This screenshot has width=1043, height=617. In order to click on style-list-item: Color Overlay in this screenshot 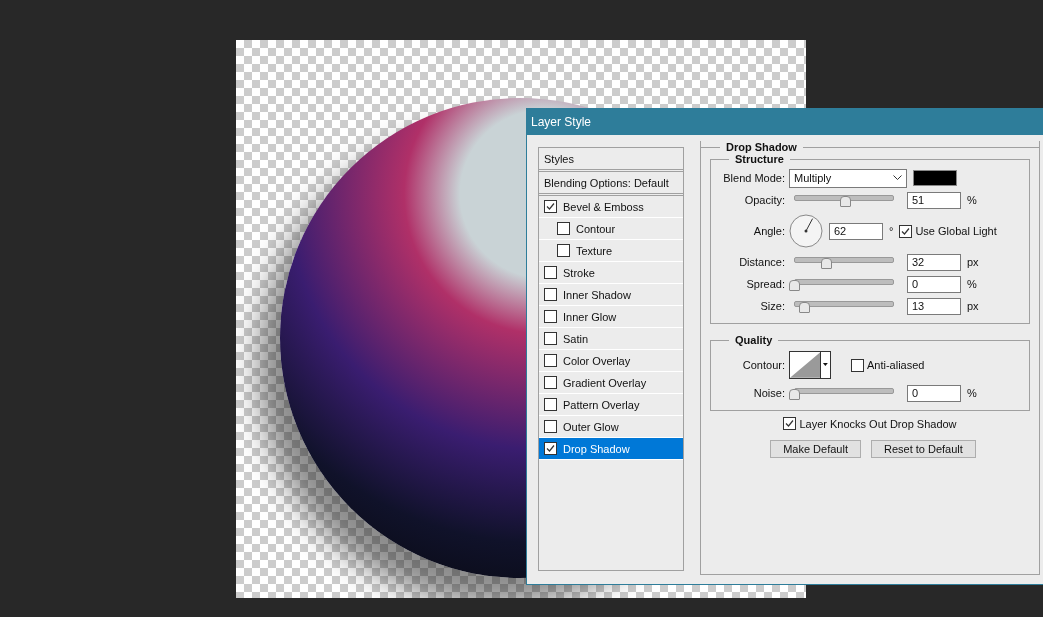, I will do `click(611, 361)`.